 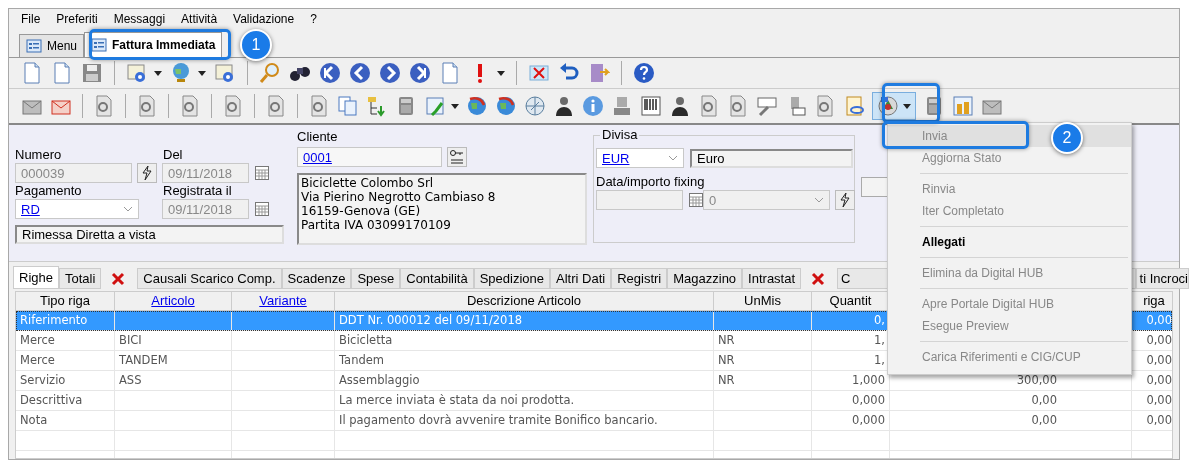 What do you see at coordinates (888, 106) in the screenshot?
I see `seal-icon` at bounding box center [888, 106].